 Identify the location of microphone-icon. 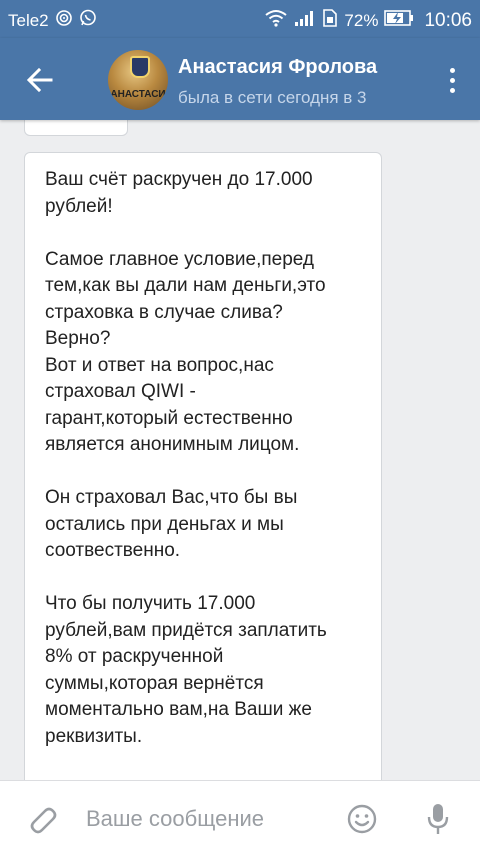
(438, 819).